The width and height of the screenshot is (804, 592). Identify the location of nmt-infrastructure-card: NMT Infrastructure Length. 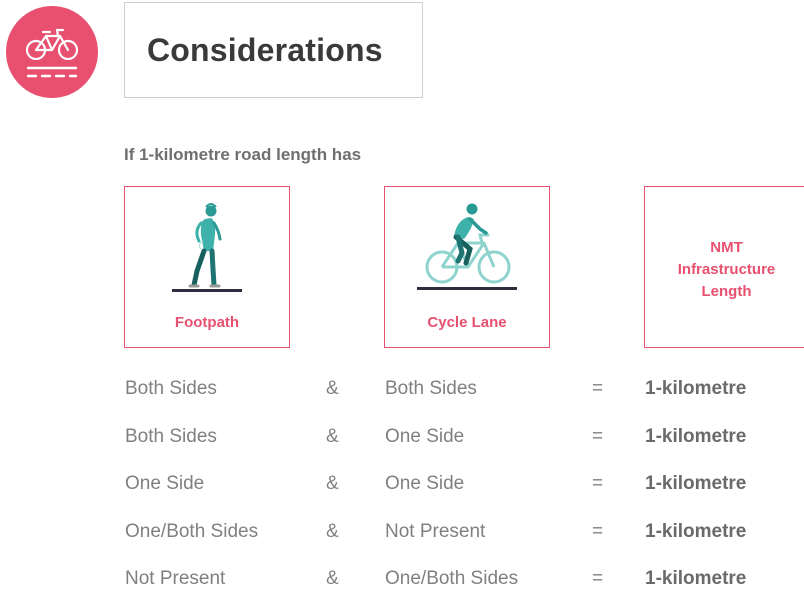
(724, 267).